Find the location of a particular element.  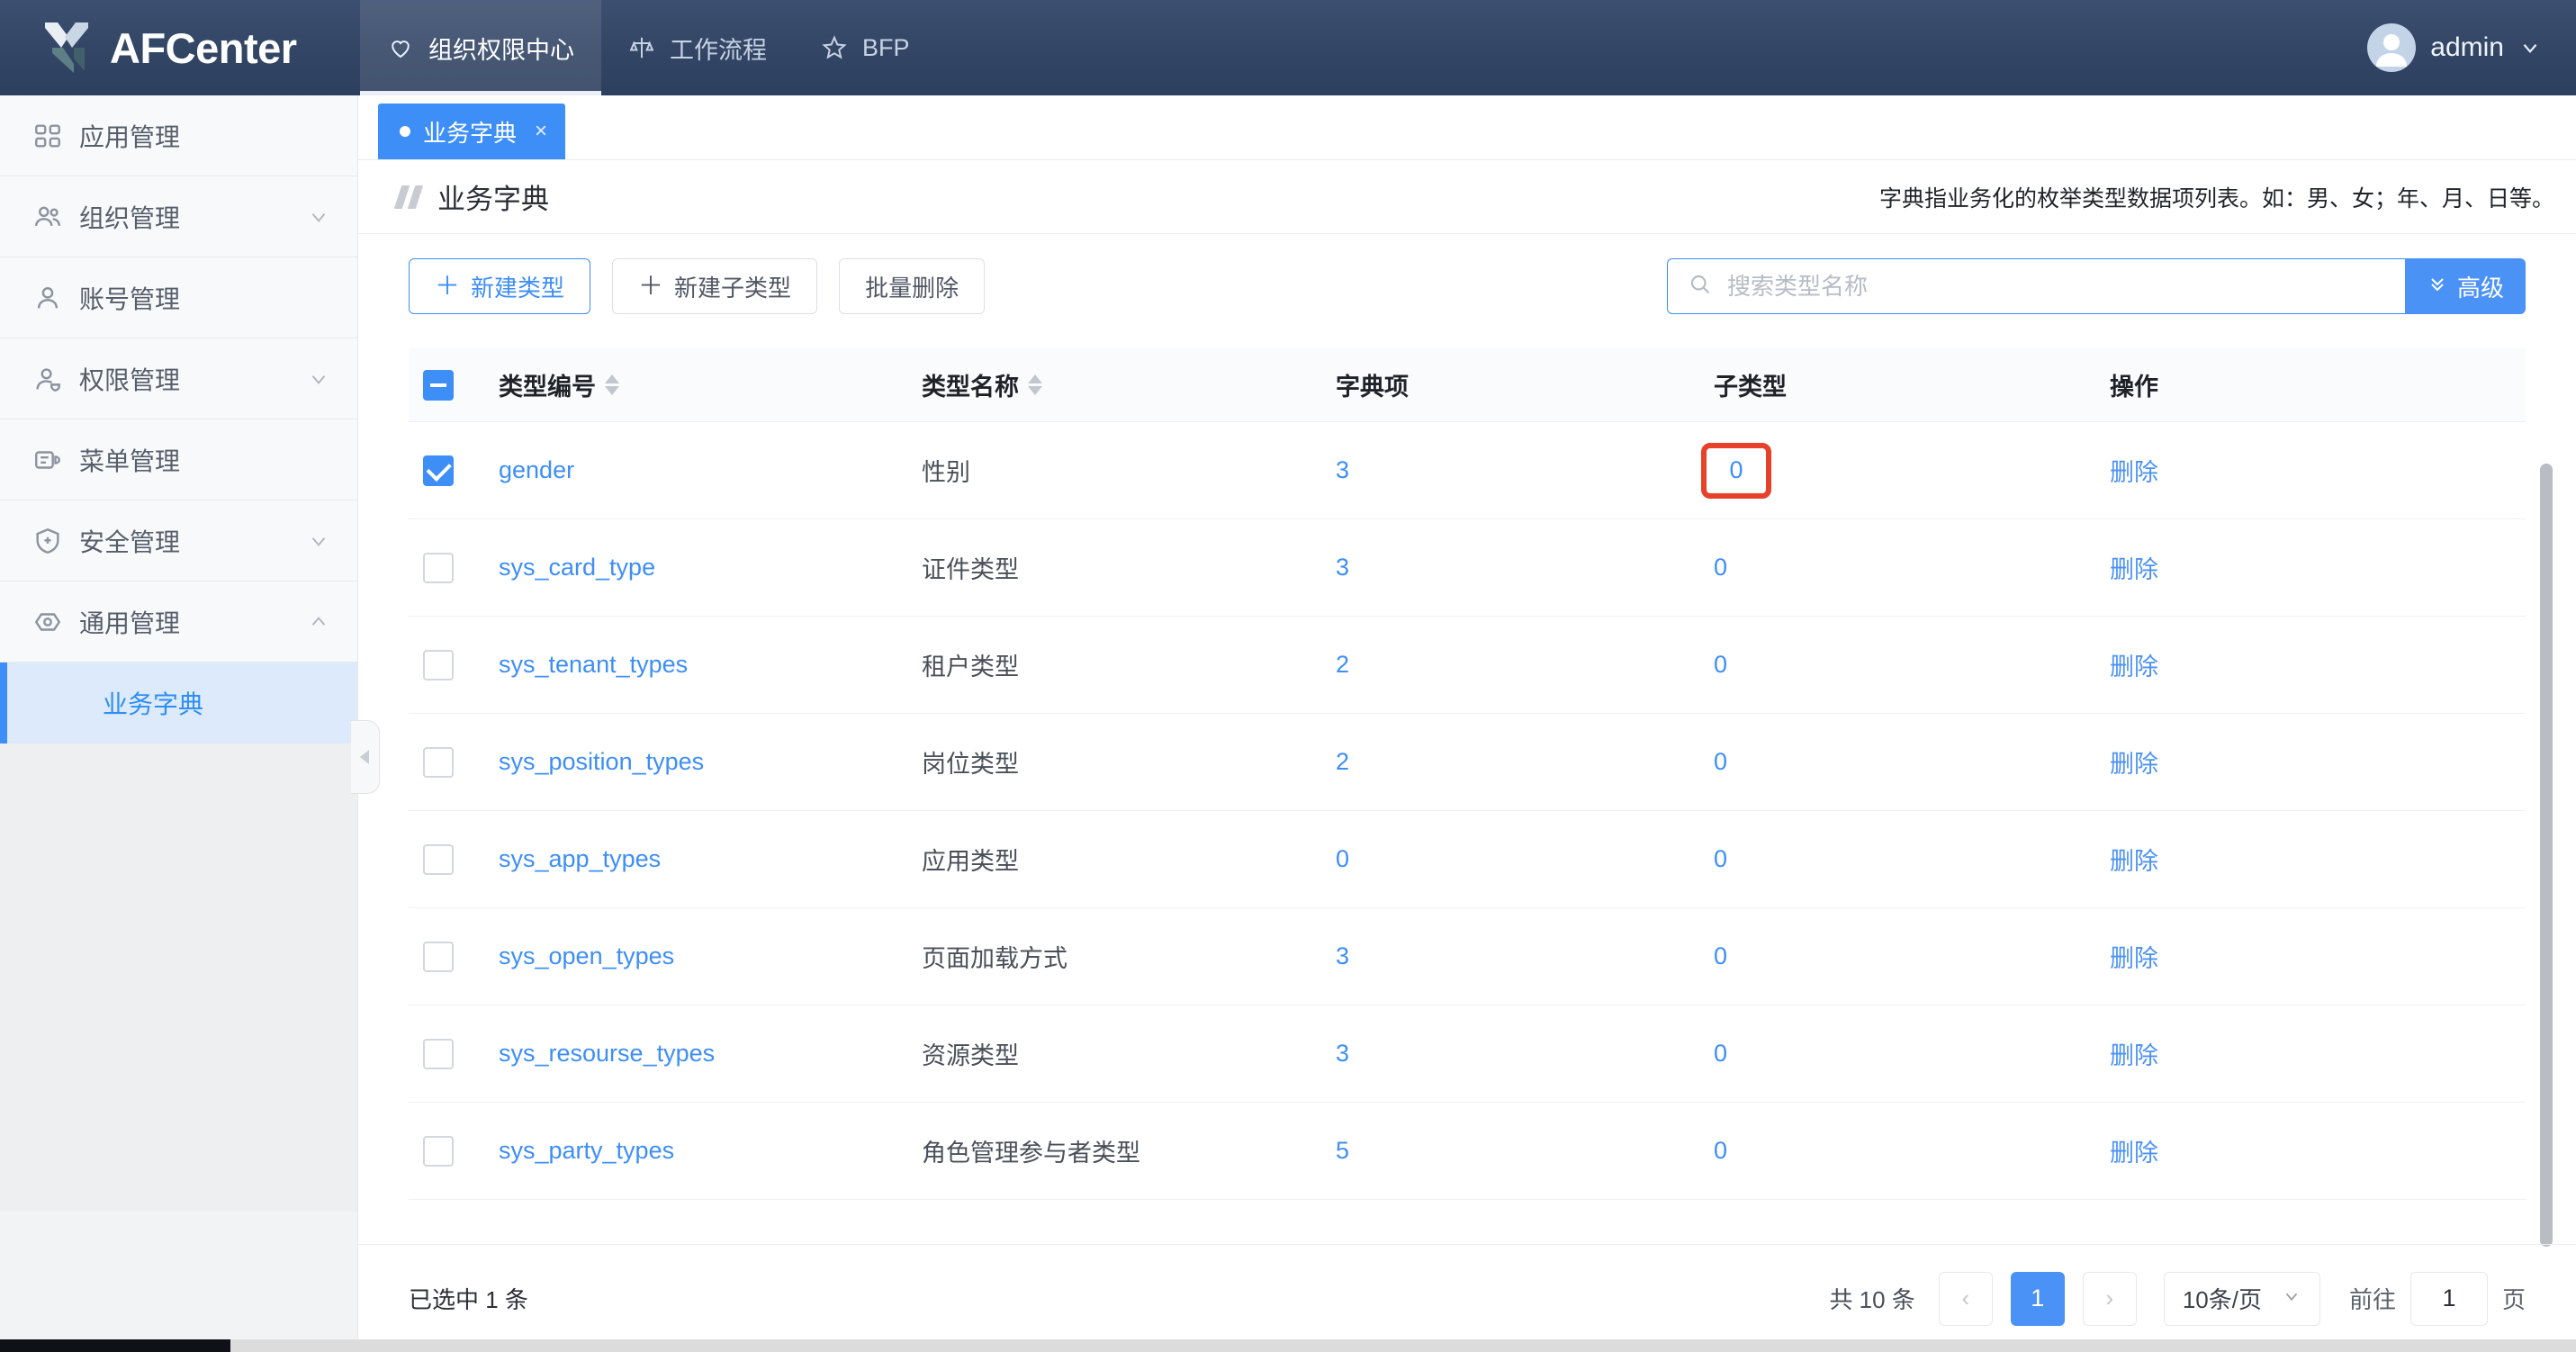

goto-page-input is located at coordinates (2448, 1298).